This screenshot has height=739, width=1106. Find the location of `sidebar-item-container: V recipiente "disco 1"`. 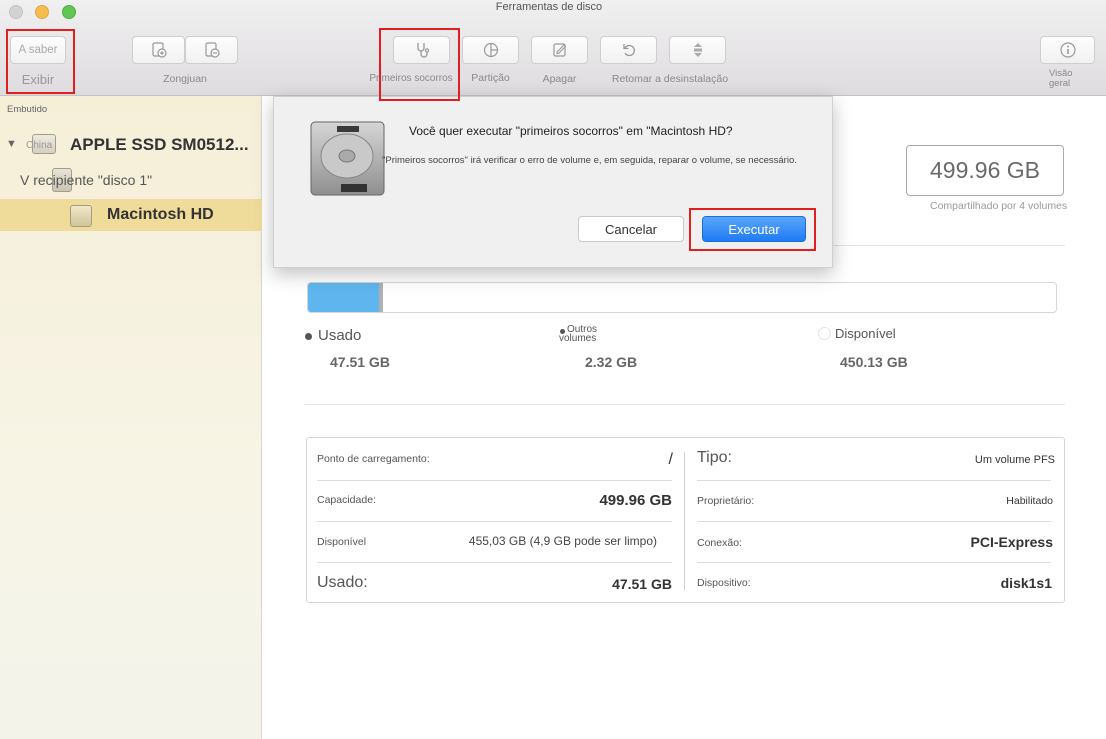

sidebar-item-container: V recipiente "disco 1" is located at coordinates (131, 180).